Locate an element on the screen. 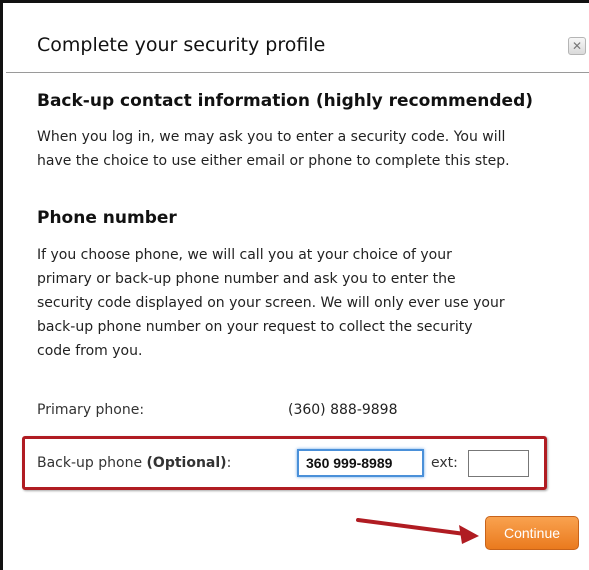  dialog-title: Complete your security profile is located at coordinates (181, 45).